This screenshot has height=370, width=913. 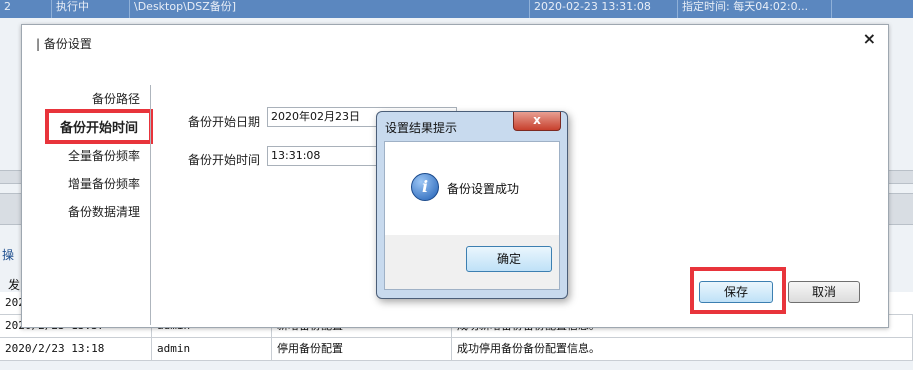 What do you see at coordinates (26, 9) in the screenshot?
I see `row-index: 2` at bounding box center [26, 9].